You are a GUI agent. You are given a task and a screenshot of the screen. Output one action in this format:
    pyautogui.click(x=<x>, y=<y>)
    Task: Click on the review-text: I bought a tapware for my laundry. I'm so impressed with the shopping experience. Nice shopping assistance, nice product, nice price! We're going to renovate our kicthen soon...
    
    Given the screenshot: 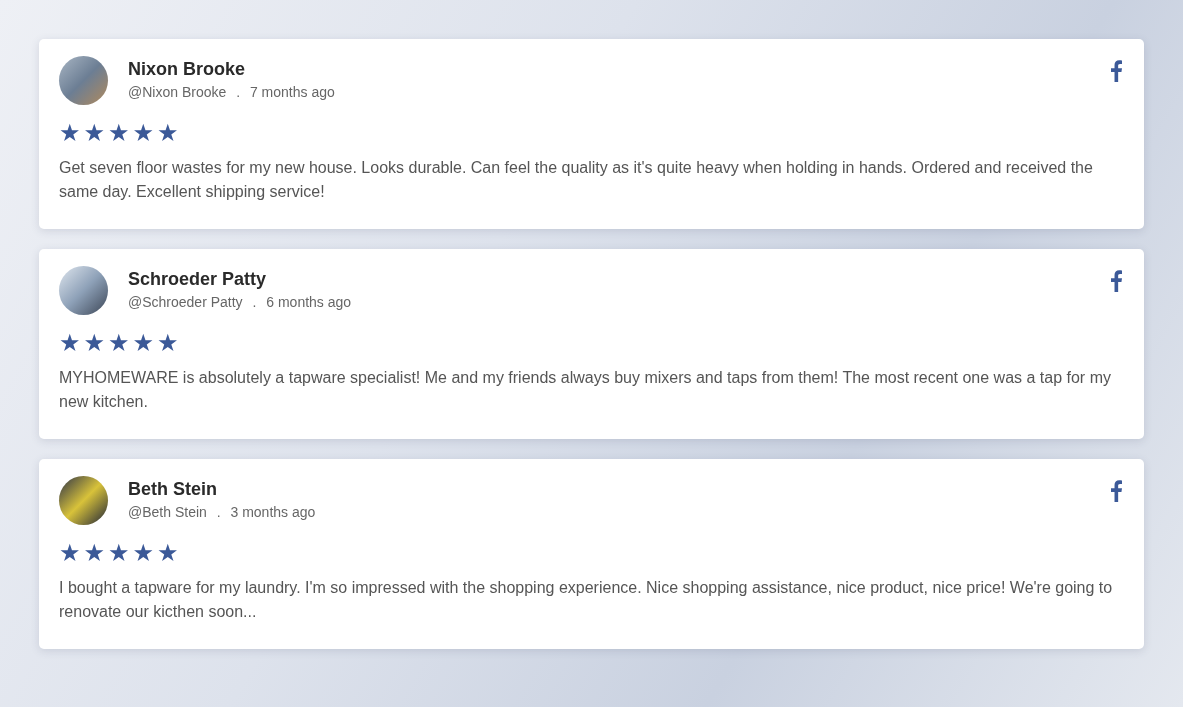 What is the action you would take?
    pyautogui.click(x=586, y=600)
    